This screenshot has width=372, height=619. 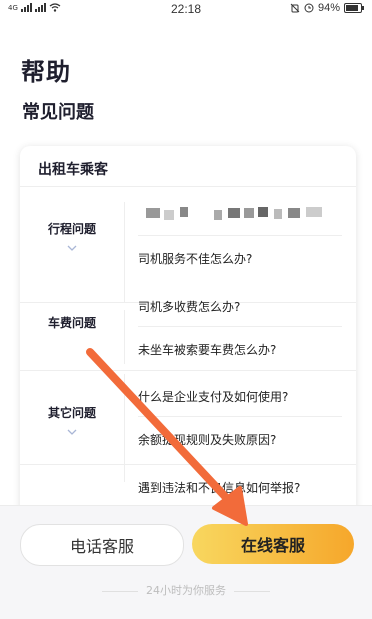 I want to click on alarm-icon, so click(x=309, y=8).